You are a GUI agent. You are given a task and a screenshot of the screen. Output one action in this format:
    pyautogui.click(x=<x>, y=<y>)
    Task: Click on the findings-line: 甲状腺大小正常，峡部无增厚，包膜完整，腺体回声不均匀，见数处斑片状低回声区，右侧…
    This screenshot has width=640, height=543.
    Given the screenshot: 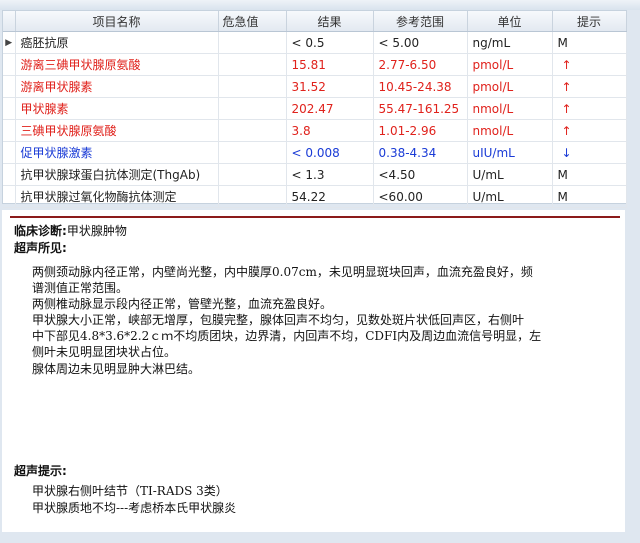 What is the action you would take?
    pyautogui.click(x=278, y=320)
    